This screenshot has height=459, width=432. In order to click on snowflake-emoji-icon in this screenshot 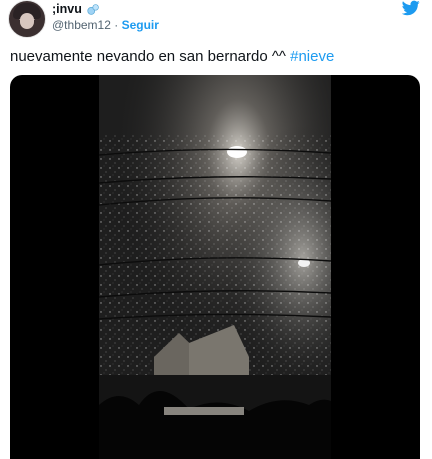, I will do `click(93, 9)`.